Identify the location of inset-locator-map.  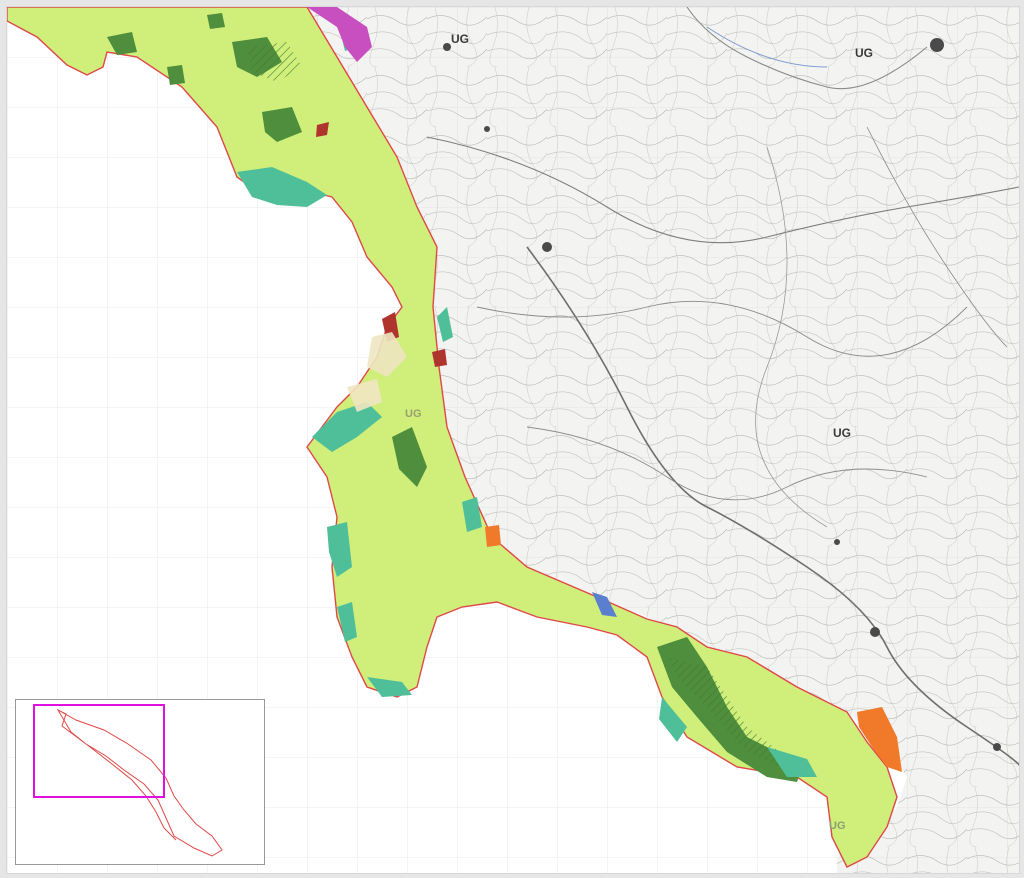
(140, 782).